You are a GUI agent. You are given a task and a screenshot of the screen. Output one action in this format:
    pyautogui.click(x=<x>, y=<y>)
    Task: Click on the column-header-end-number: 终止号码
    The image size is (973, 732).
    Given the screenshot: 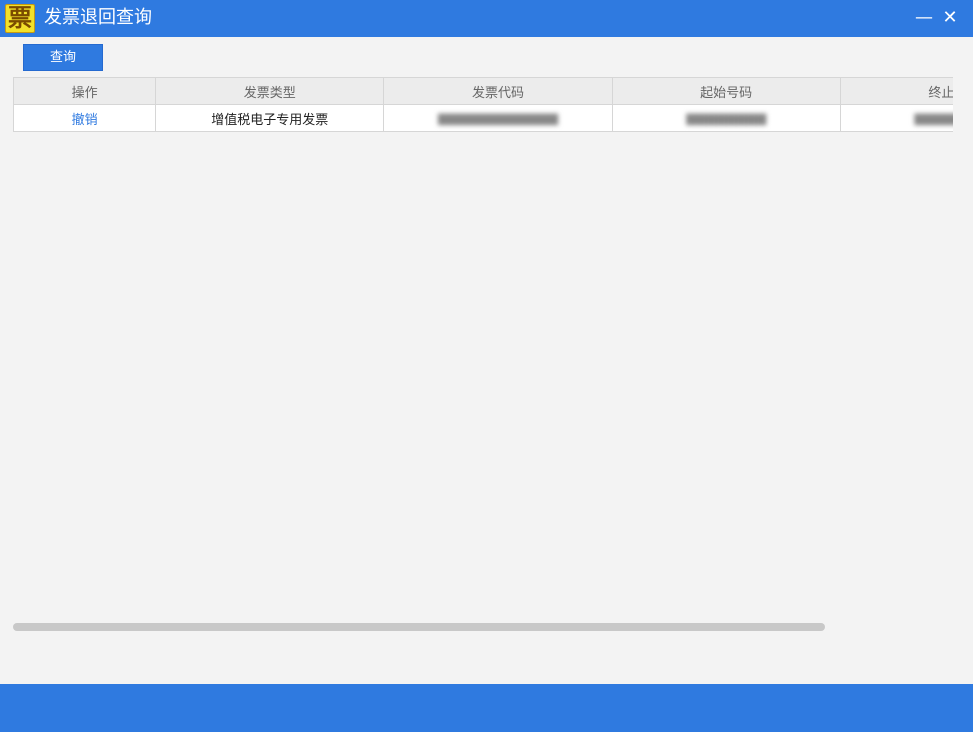 What is the action you would take?
    pyautogui.click(x=896, y=91)
    